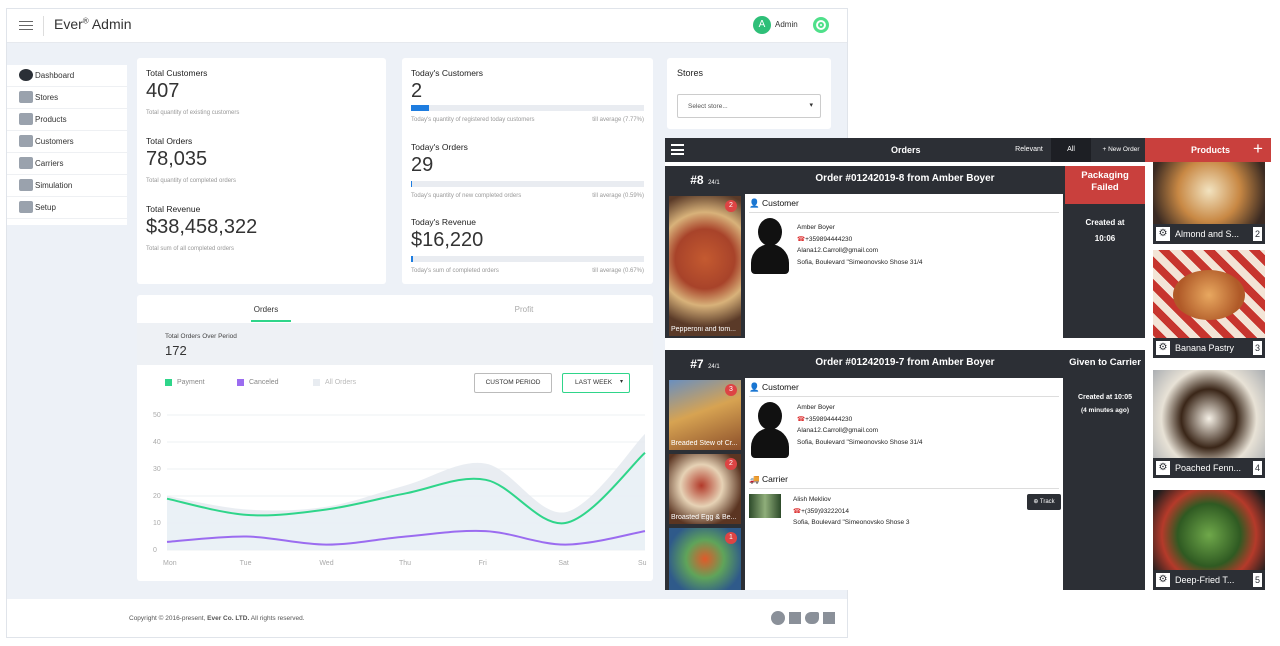 This screenshot has width=1280, height=646. What do you see at coordinates (905, 362) in the screenshot?
I see `order-title: Order #01242019-7 from Amber Boyer` at bounding box center [905, 362].